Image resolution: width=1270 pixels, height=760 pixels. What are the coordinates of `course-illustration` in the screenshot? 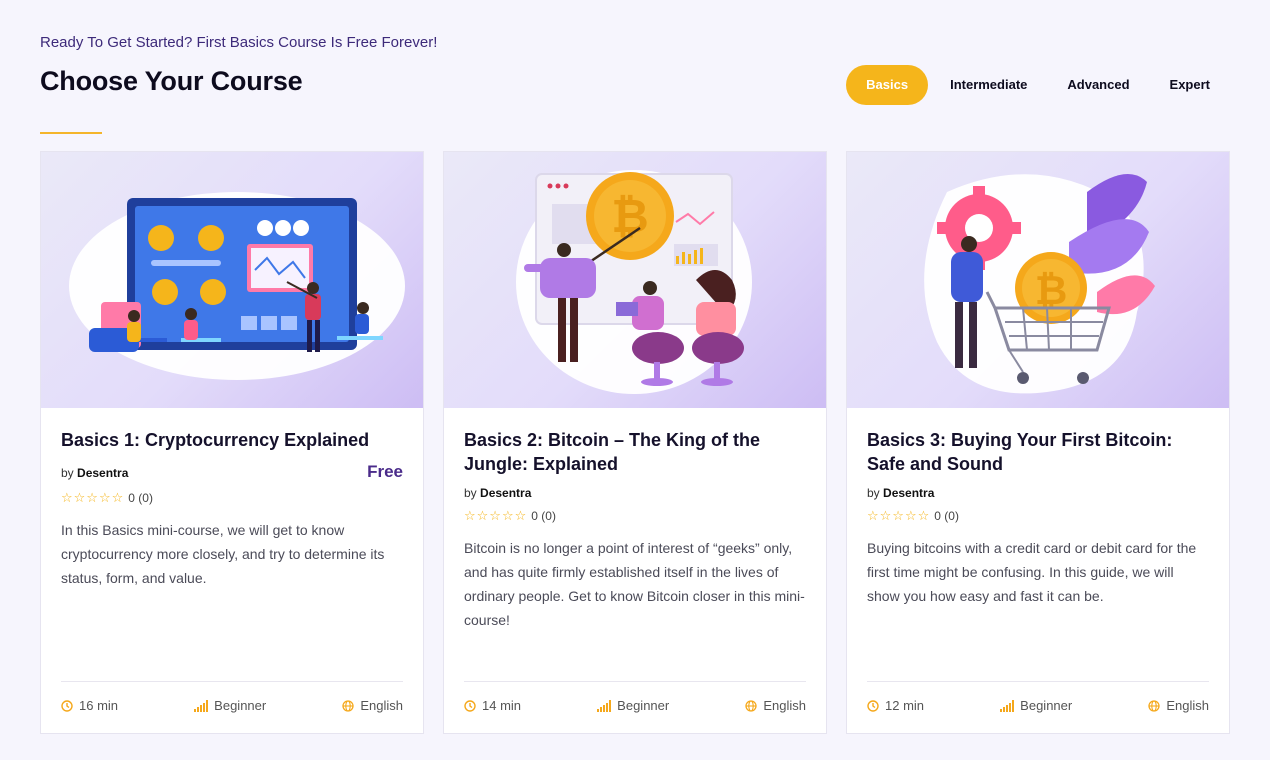 It's located at (232, 280).